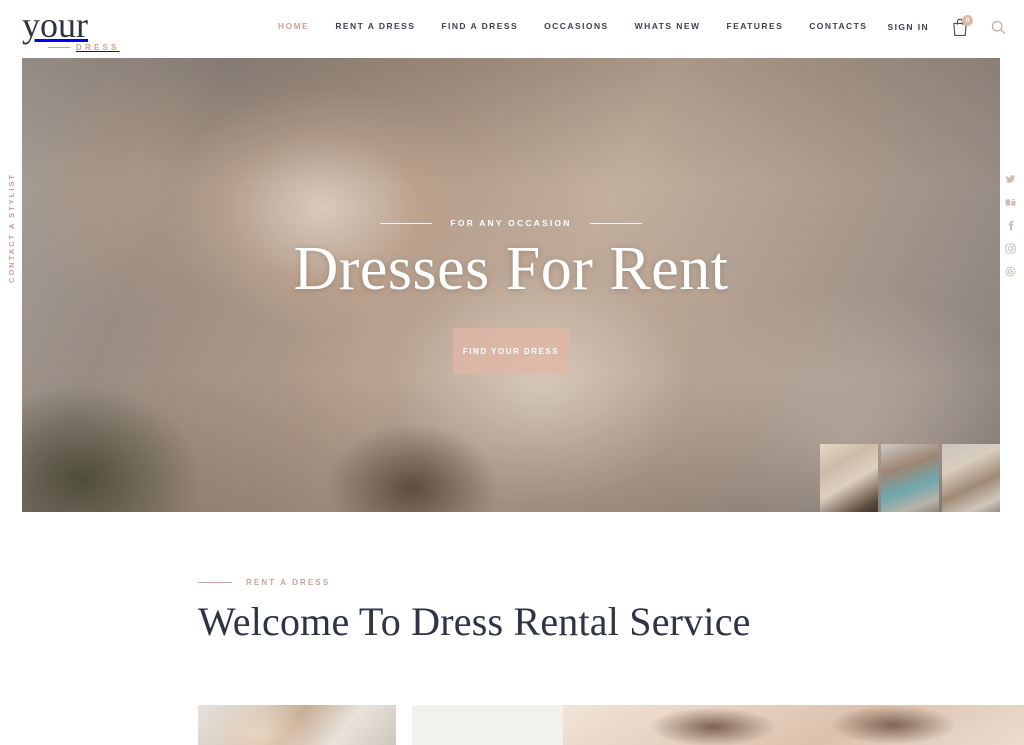  What do you see at coordinates (293, 26) in the screenshot?
I see `nav-item-home: HOME` at bounding box center [293, 26].